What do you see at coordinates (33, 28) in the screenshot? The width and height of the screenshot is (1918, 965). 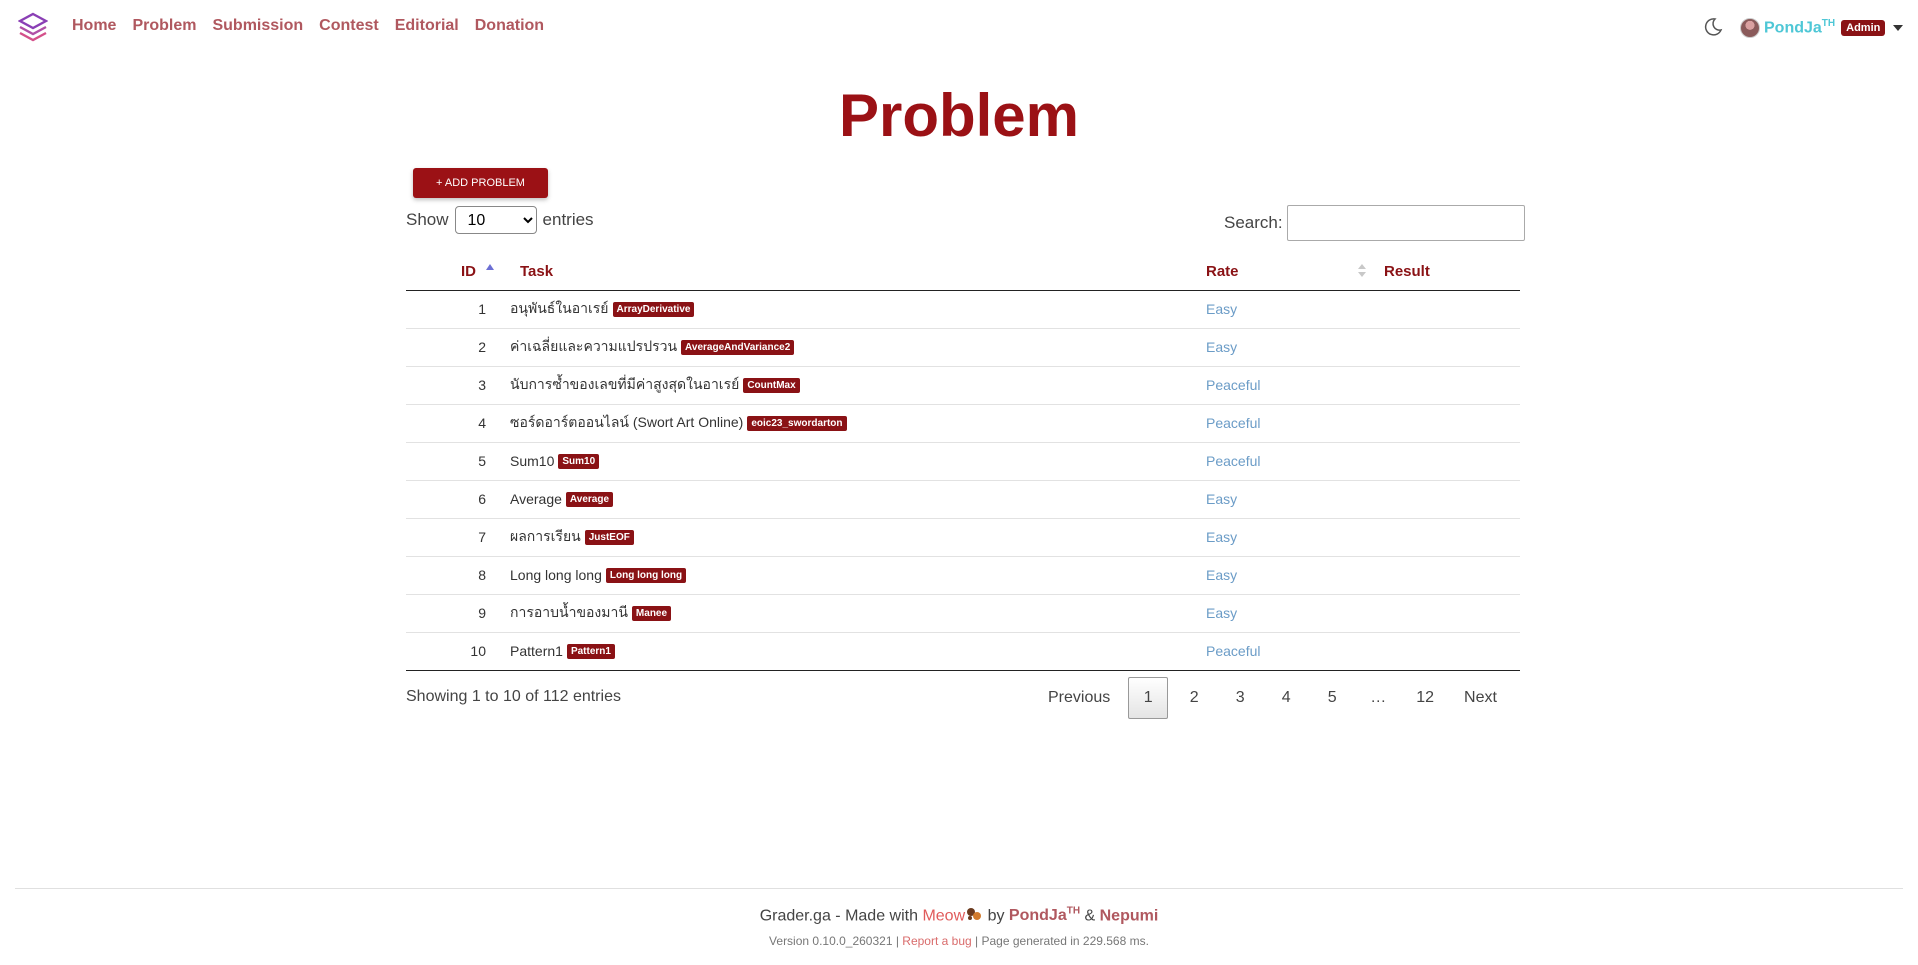 I see `layers-logo-icon` at bounding box center [33, 28].